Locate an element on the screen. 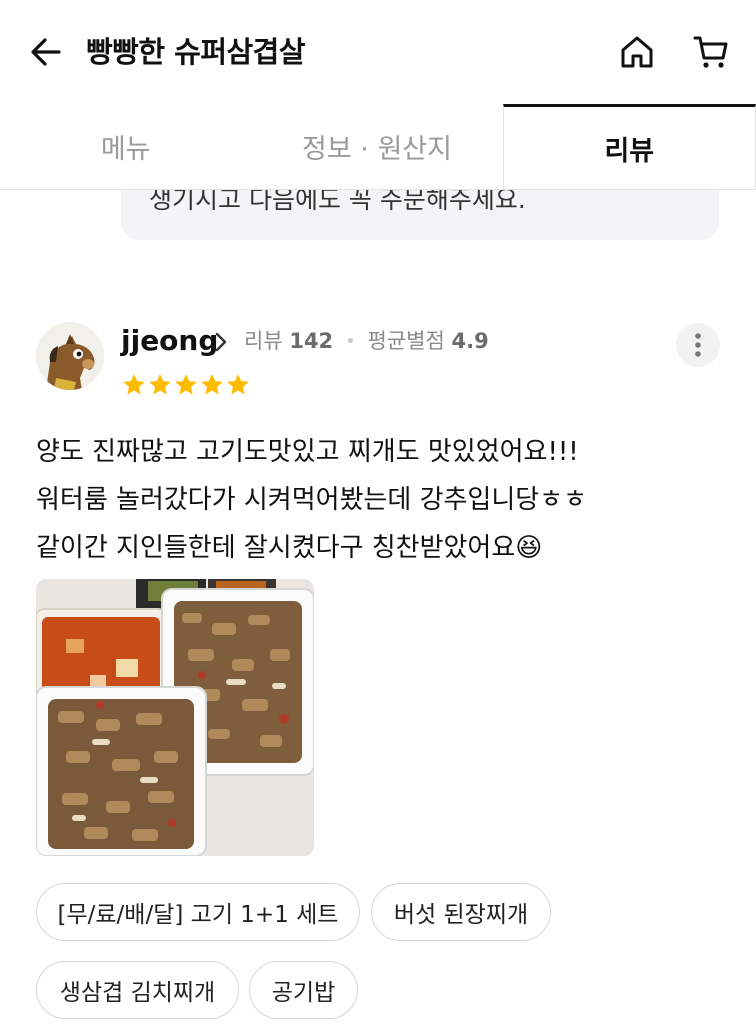 This screenshot has height=1036, width=756. review-photo is located at coordinates (175, 717).